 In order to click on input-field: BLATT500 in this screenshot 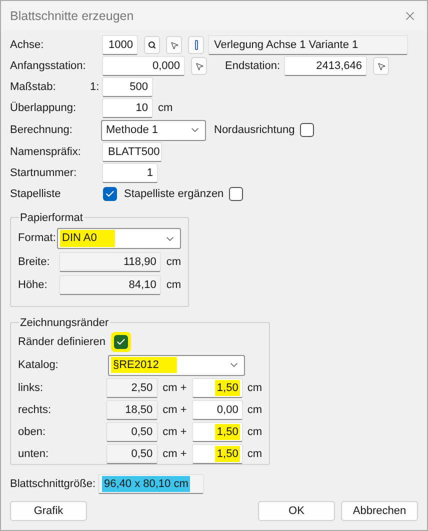, I will do `click(132, 152)`.